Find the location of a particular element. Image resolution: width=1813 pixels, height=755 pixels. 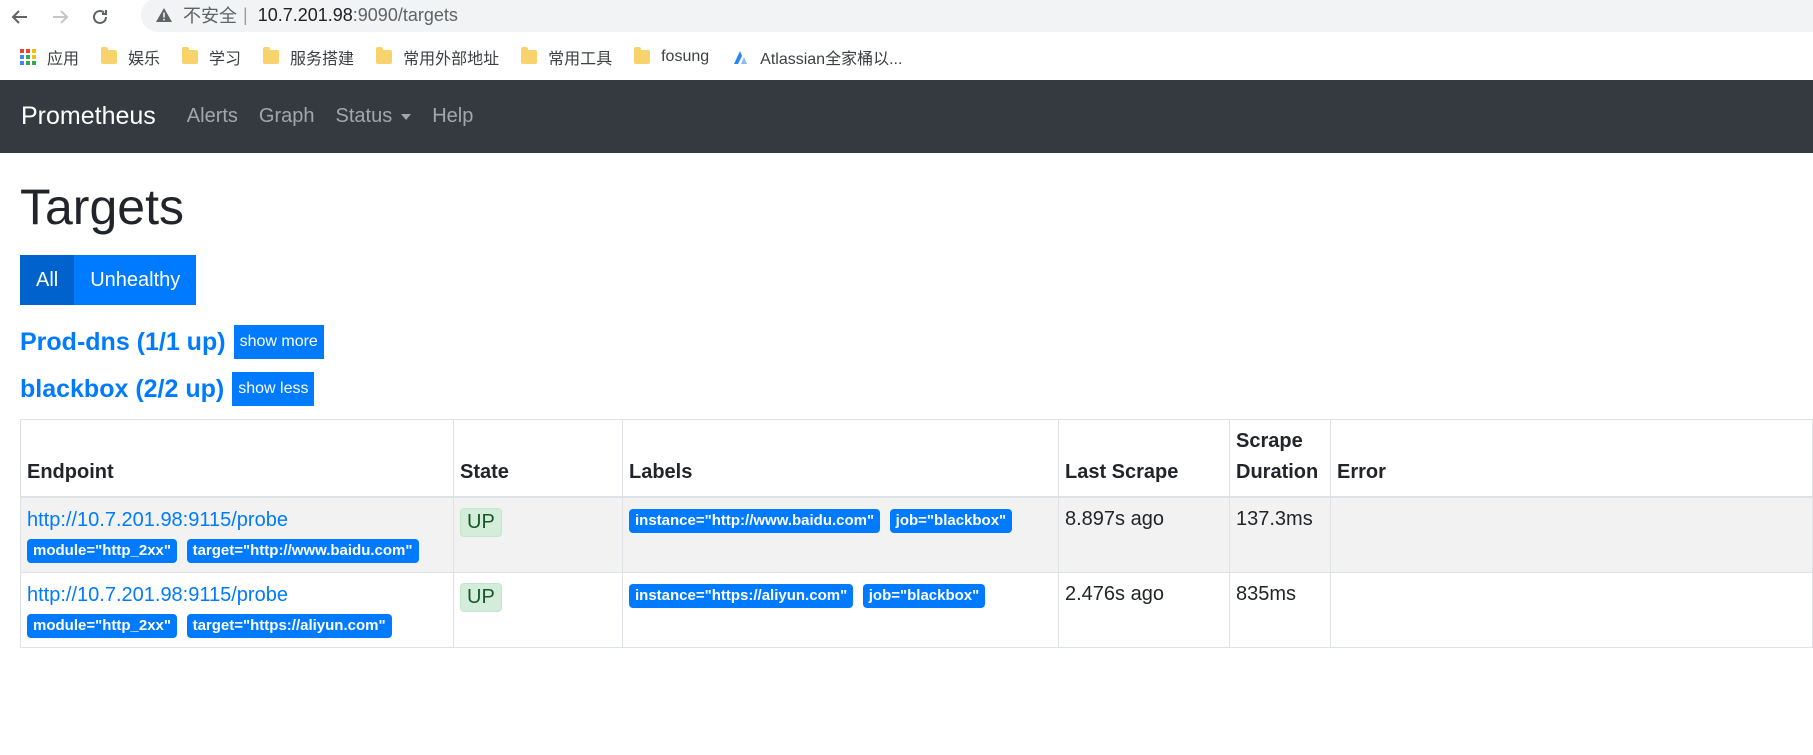

insecure-label: 不安全 is located at coordinates (210, 16).